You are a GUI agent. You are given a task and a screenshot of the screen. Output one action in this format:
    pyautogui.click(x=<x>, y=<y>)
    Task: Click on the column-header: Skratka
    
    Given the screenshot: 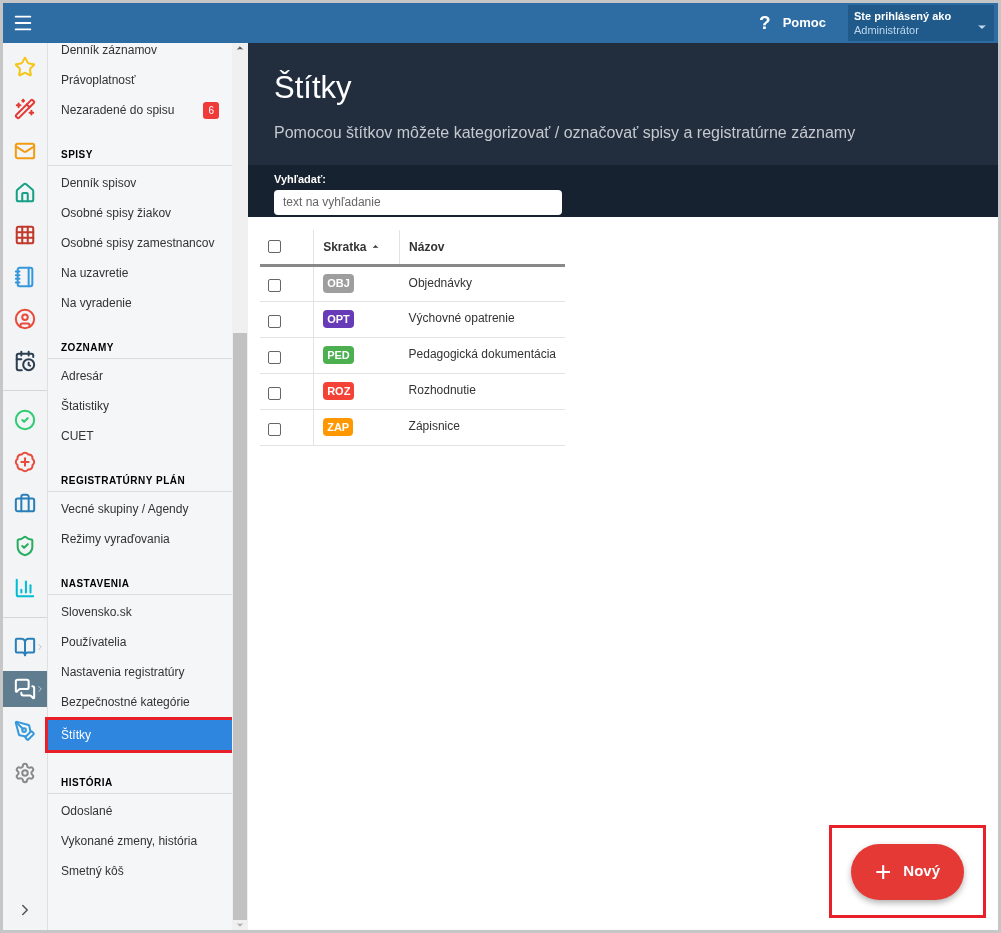 What is the action you would take?
    pyautogui.click(x=351, y=246)
    